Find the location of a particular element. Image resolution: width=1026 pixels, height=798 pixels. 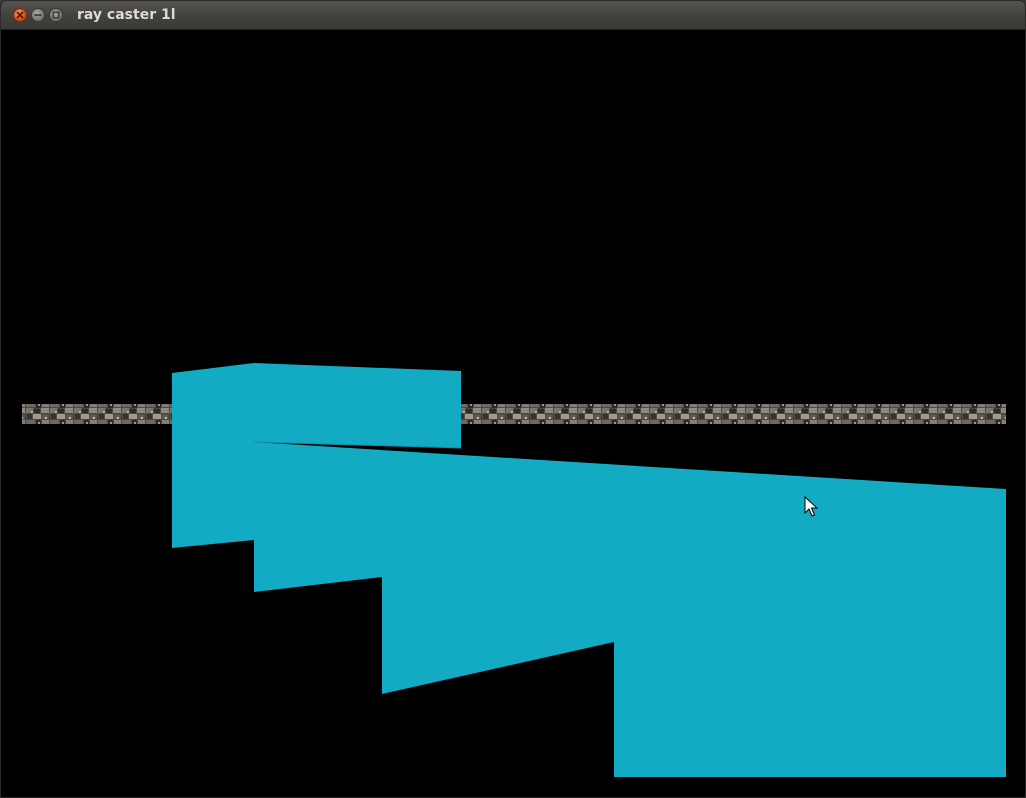

maximize-button is located at coordinates (56, 15).